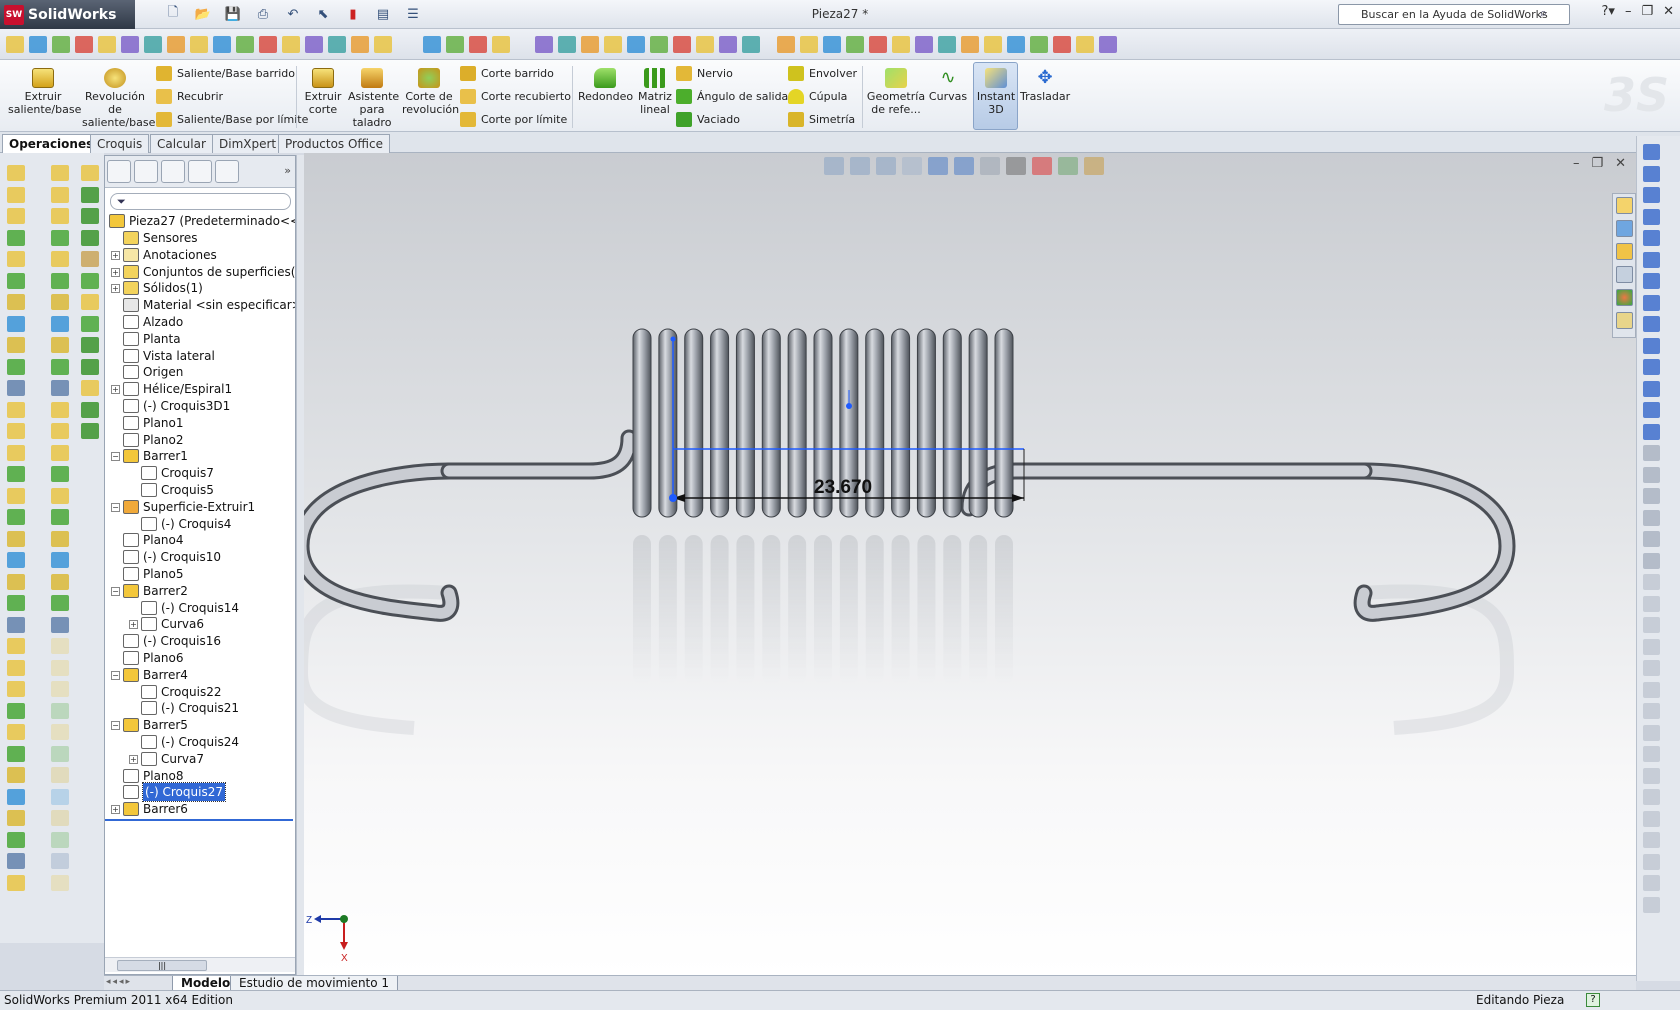 The image size is (1680, 1010). Describe the element at coordinates (227, 171) in the screenshot. I see `display-manager-tab-icon` at that location.